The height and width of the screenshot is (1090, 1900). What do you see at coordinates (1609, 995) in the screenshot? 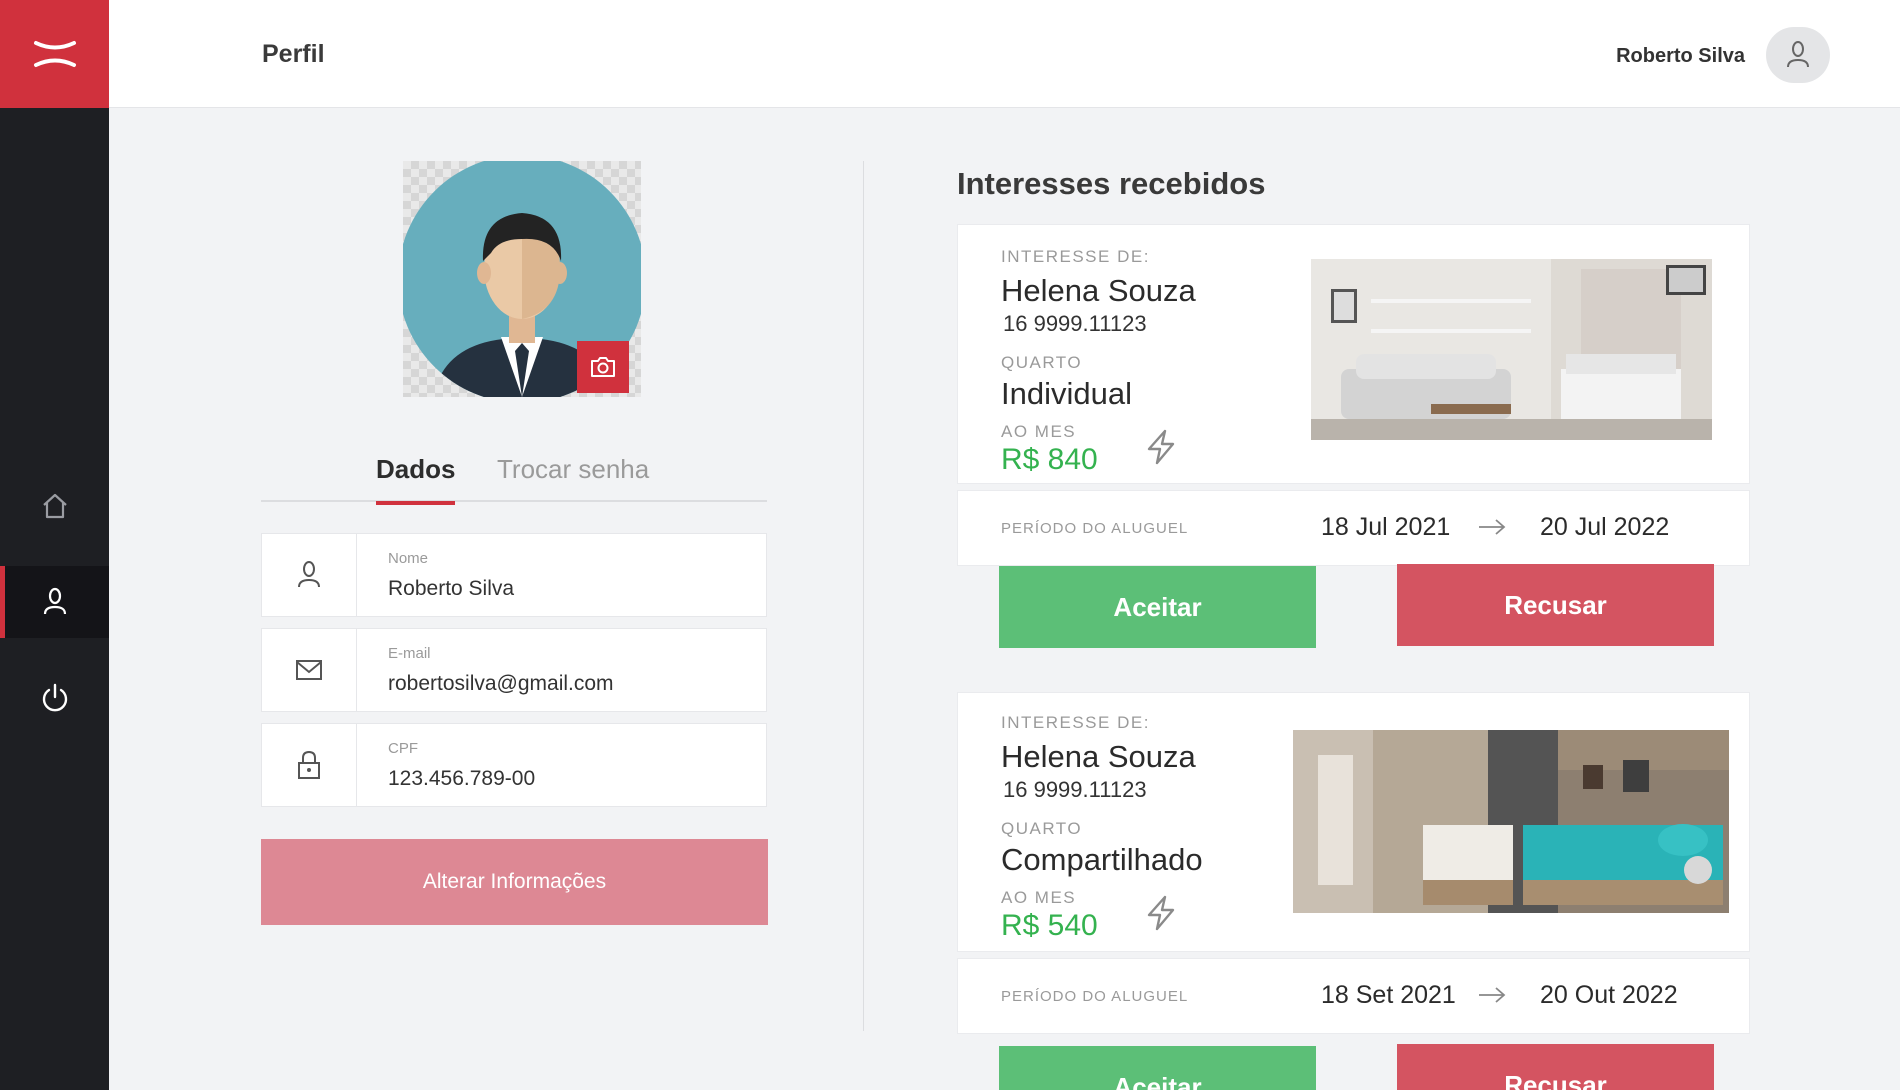
I see `period-end: 20 Out 2022` at bounding box center [1609, 995].